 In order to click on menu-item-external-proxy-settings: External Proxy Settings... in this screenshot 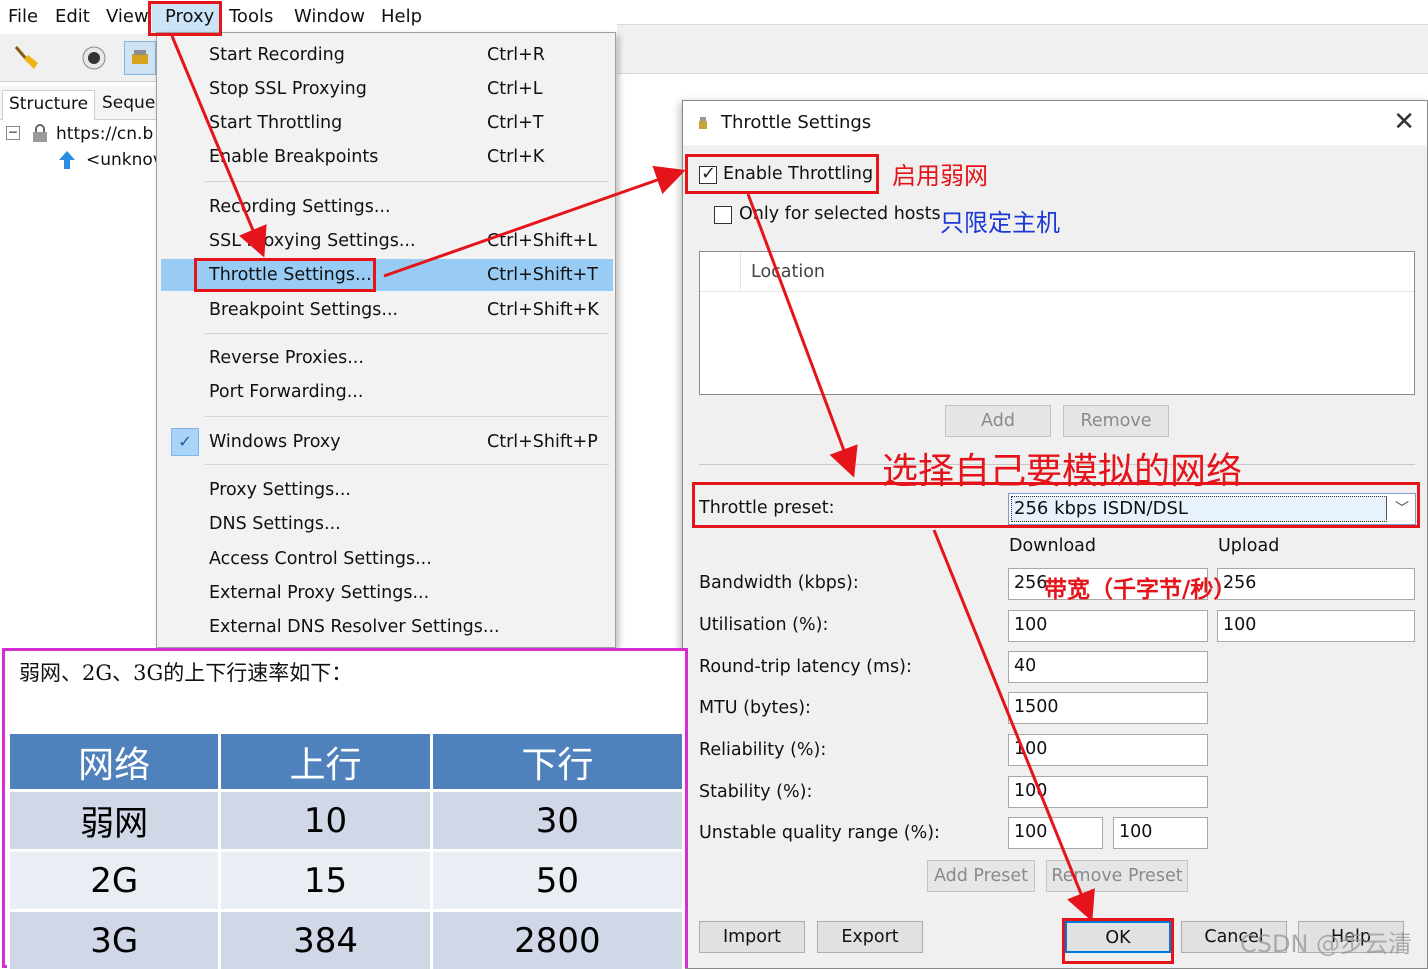, I will do `click(387, 593)`.